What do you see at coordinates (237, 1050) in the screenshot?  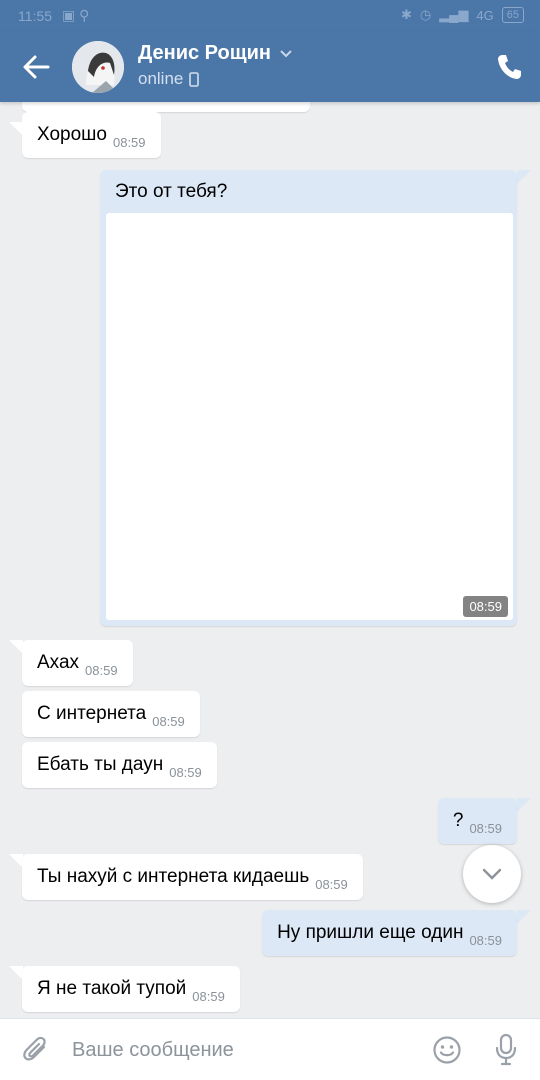 I see `message-input` at bounding box center [237, 1050].